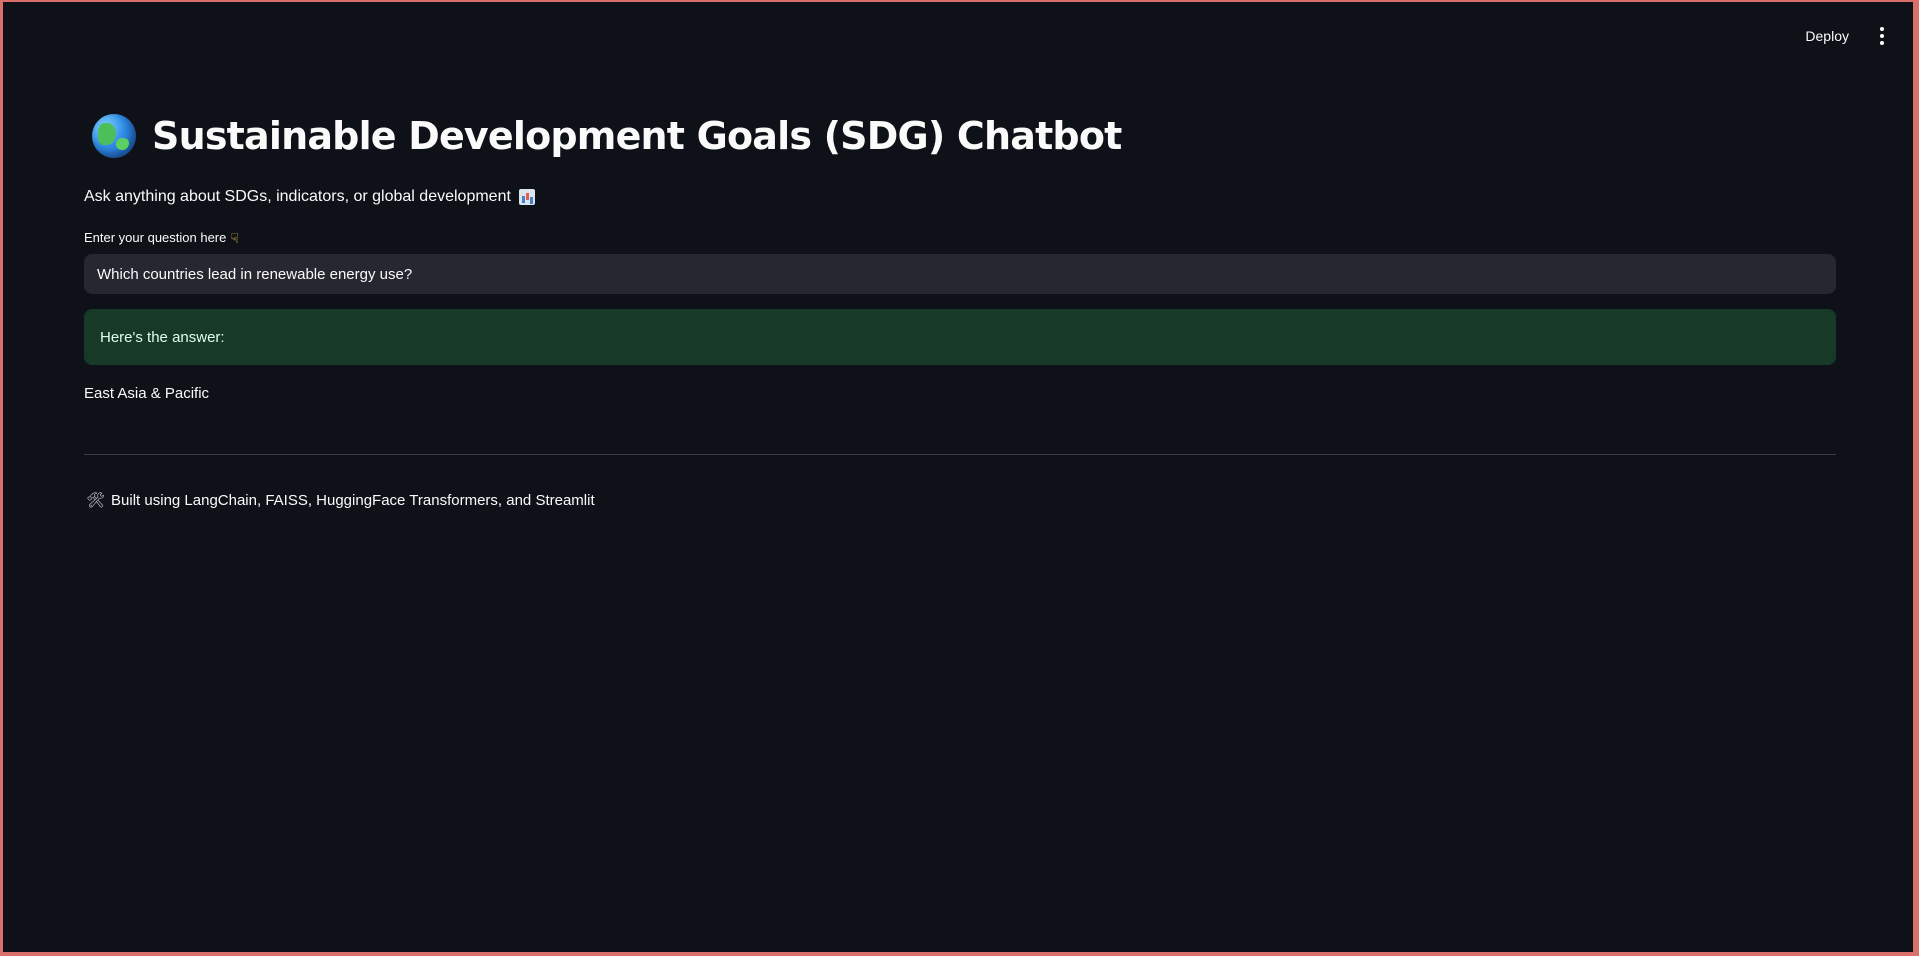  I want to click on answer-text: East Asia & Pacific, so click(147, 393).